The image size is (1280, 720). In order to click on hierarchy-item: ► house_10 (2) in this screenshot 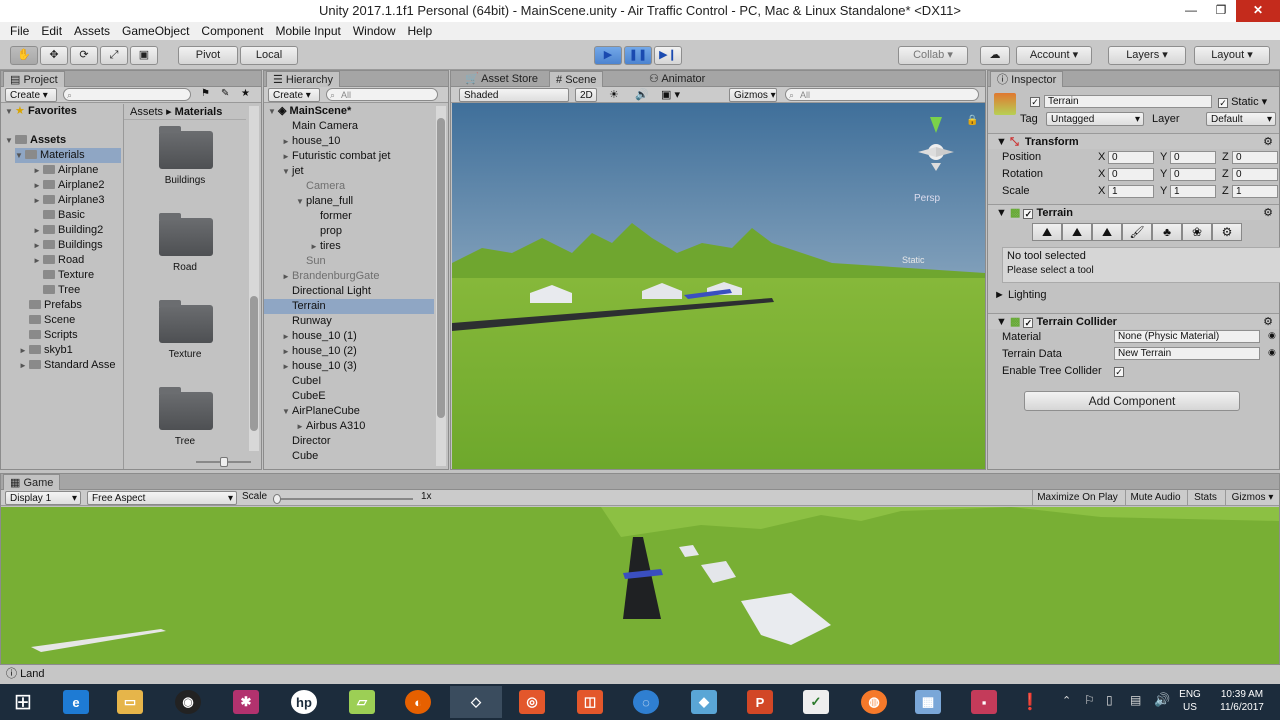, I will do `click(349, 351)`.